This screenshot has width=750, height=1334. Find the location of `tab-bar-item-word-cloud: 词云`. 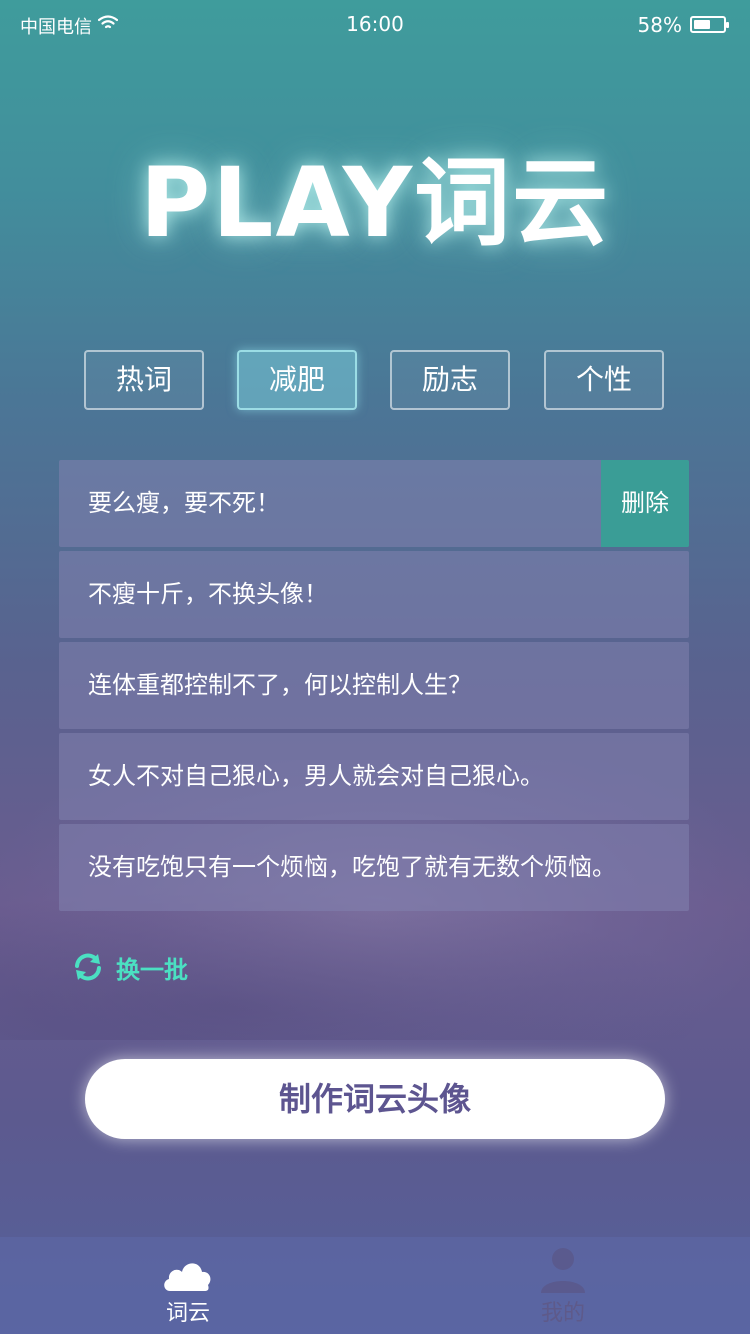

tab-bar-item-word-cloud: 词云 is located at coordinates (188, 1285).